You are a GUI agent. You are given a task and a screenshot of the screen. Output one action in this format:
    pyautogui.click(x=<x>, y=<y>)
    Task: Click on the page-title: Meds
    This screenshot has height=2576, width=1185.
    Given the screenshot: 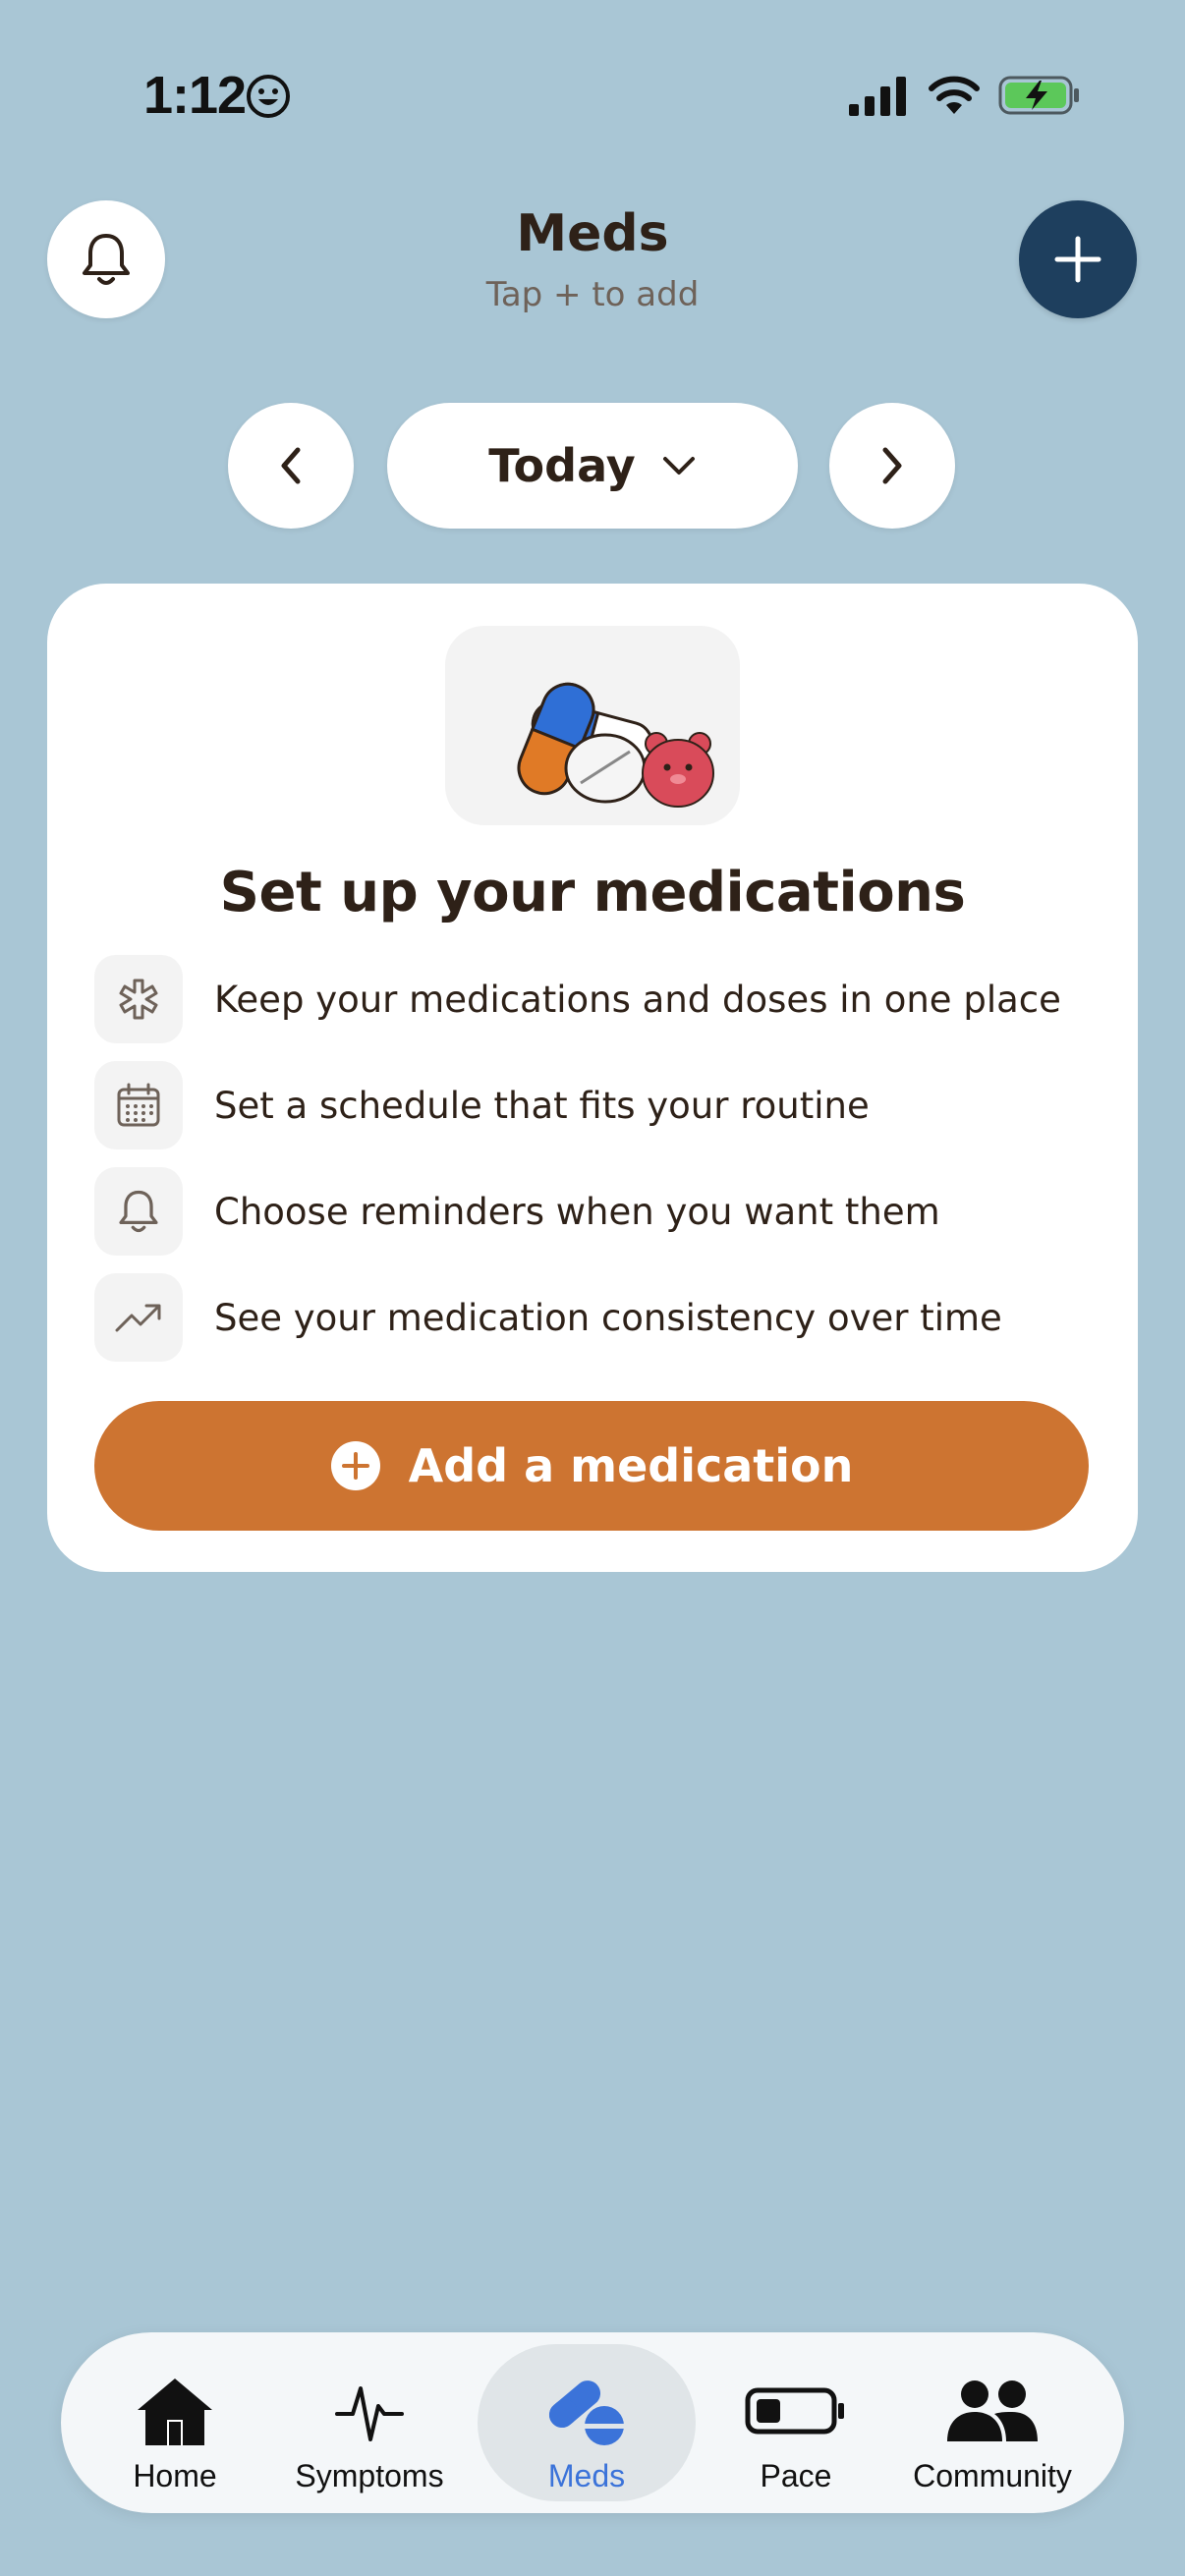 What is the action you would take?
    pyautogui.click(x=592, y=233)
    